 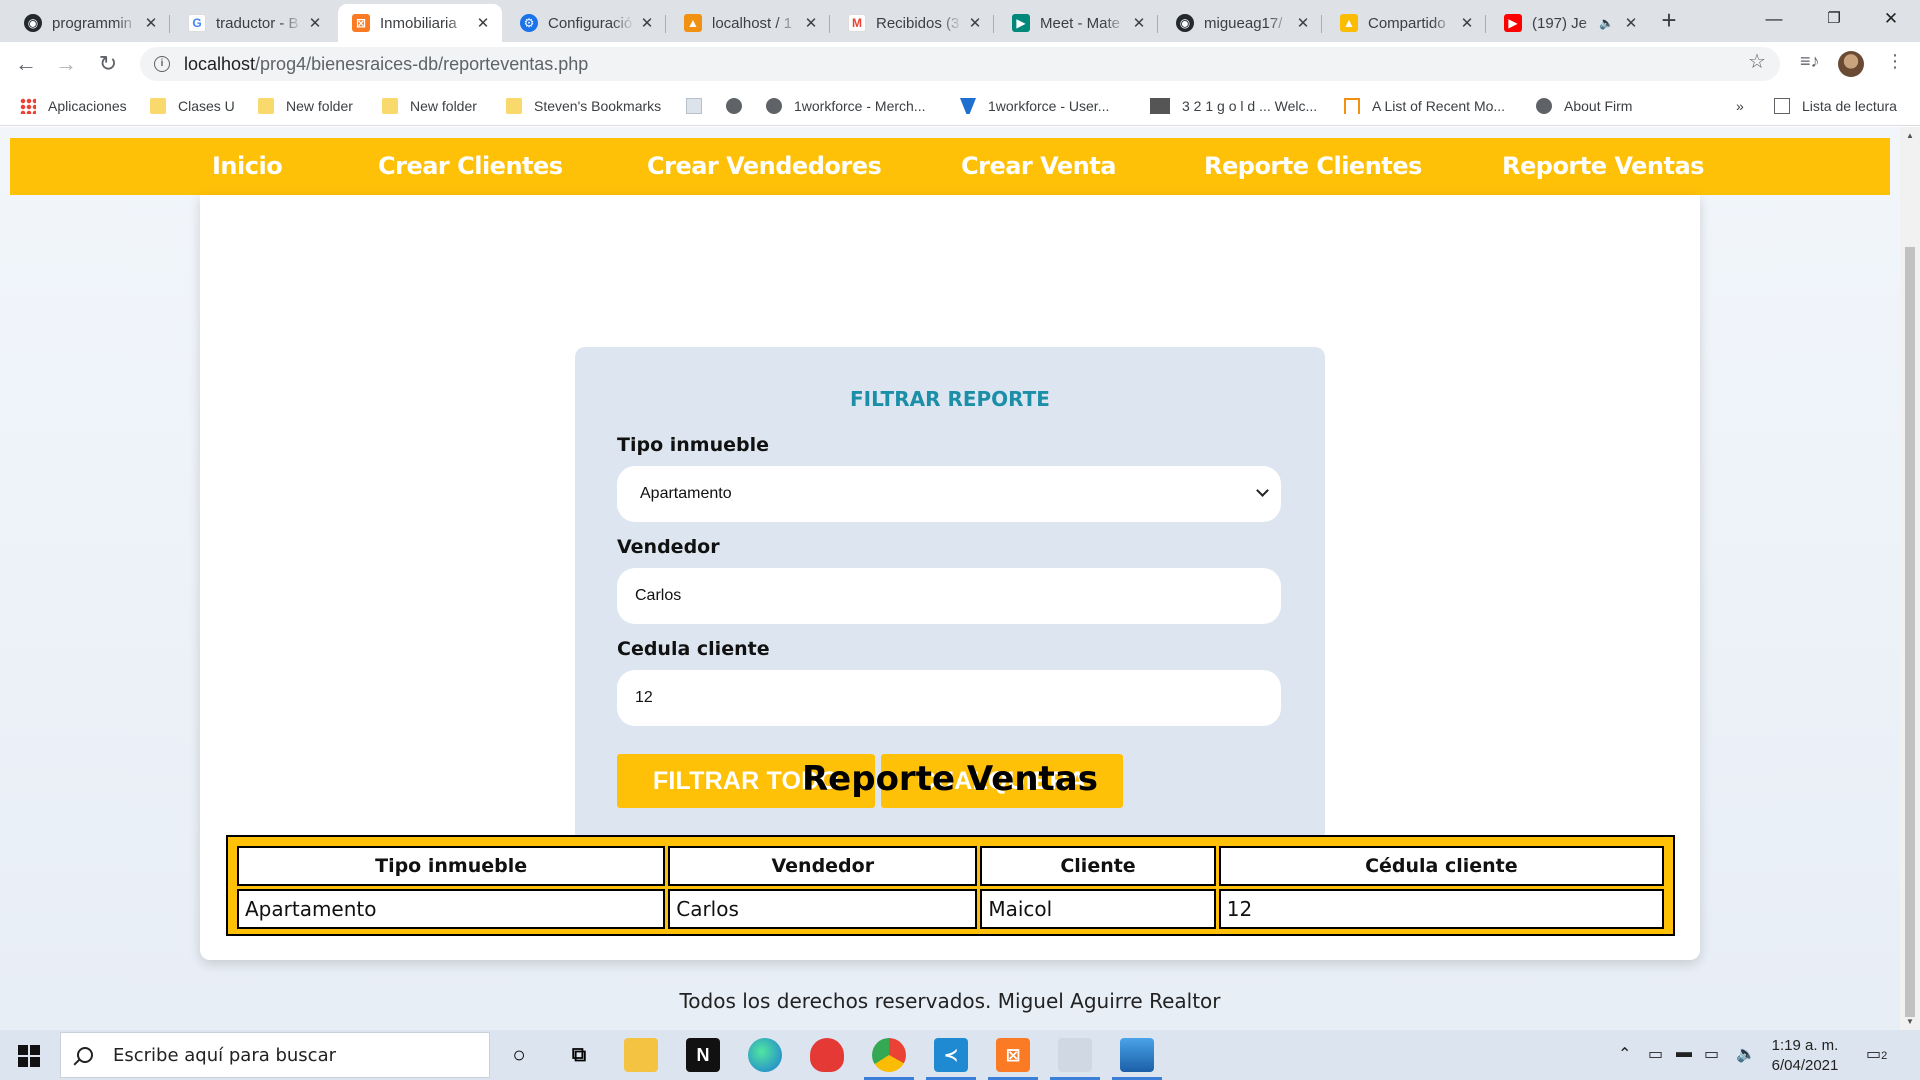 What do you see at coordinates (73, 106) in the screenshot?
I see `bookmark-apps: Aplicaciones` at bounding box center [73, 106].